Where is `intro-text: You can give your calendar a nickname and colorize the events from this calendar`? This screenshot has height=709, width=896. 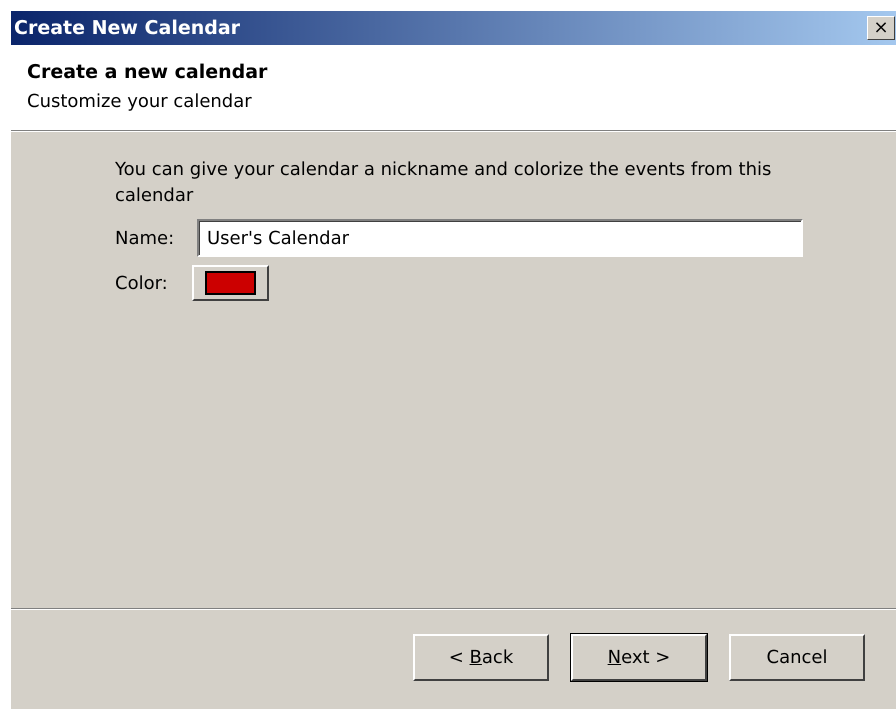
intro-text: You can give your calendar a nickname and colorize the events from this calendar is located at coordinates (443, 183).